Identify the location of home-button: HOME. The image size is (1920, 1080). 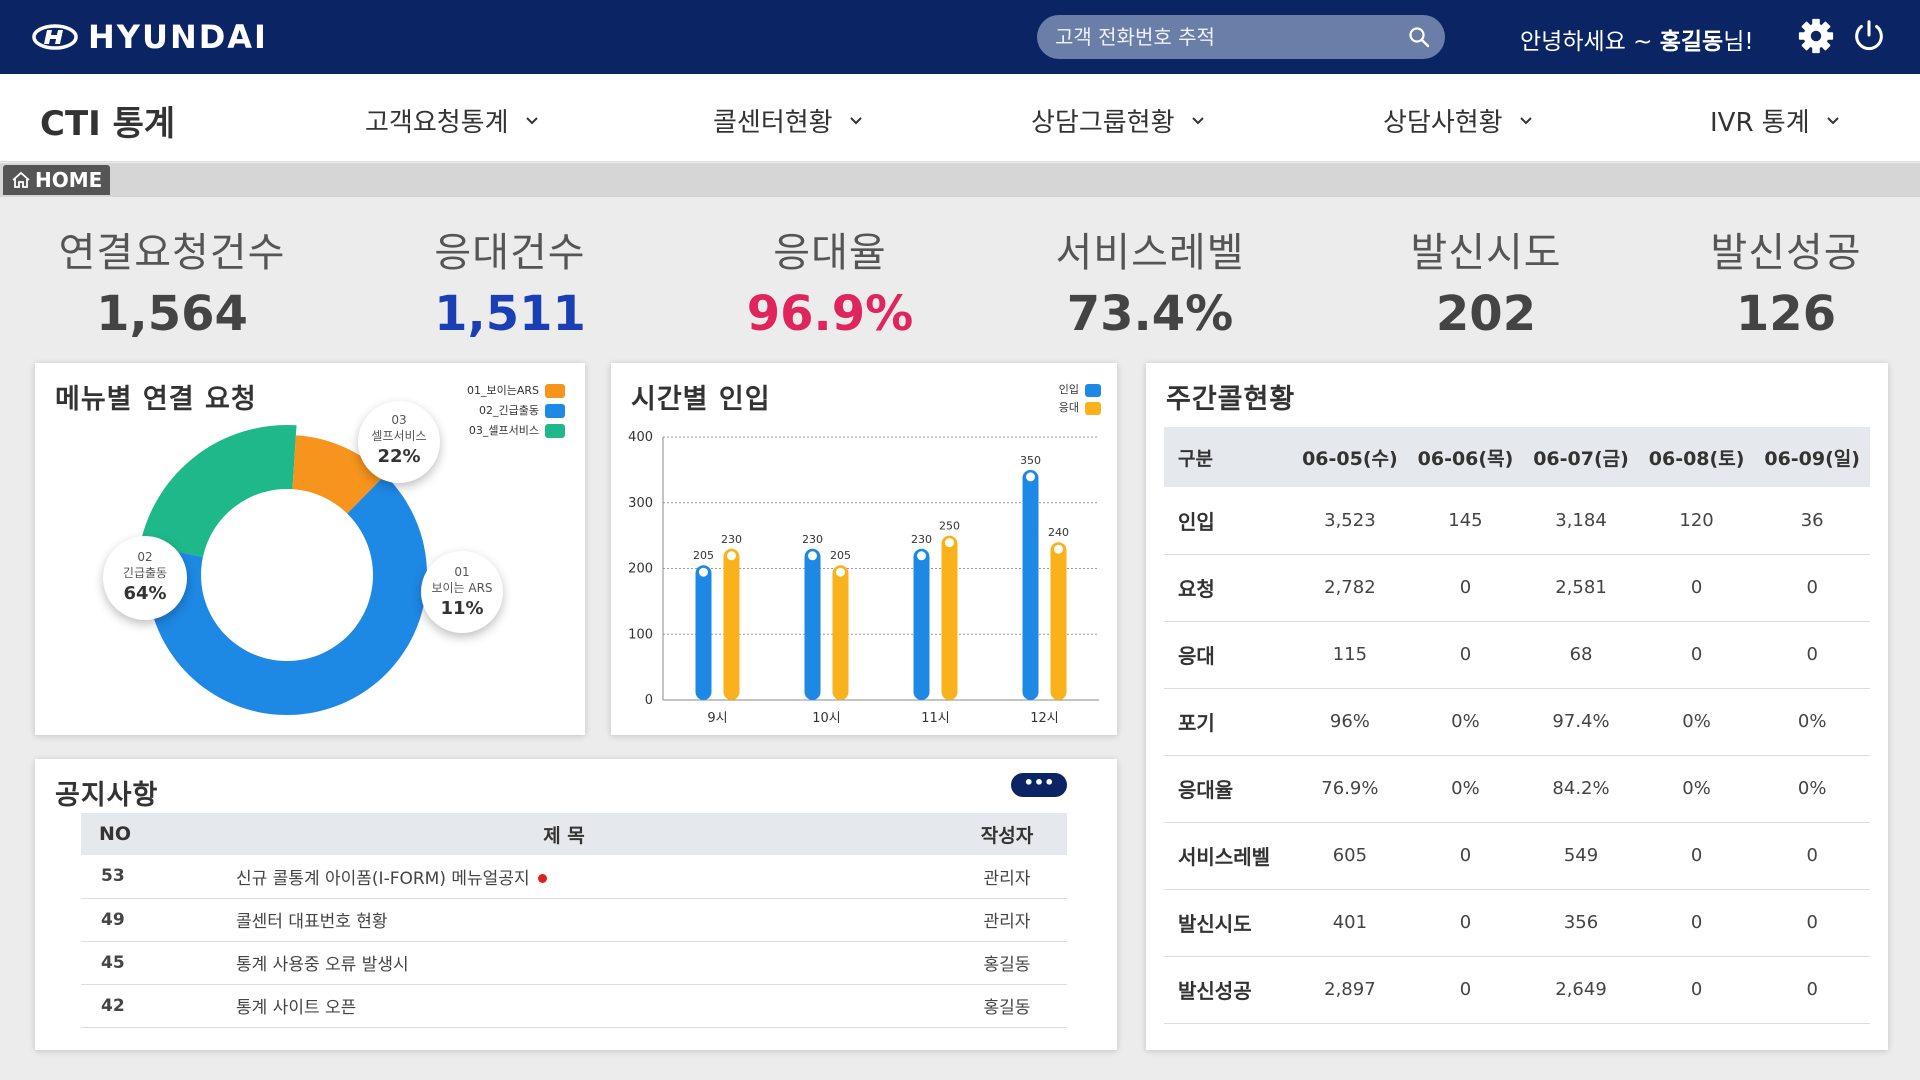
(57, 180).